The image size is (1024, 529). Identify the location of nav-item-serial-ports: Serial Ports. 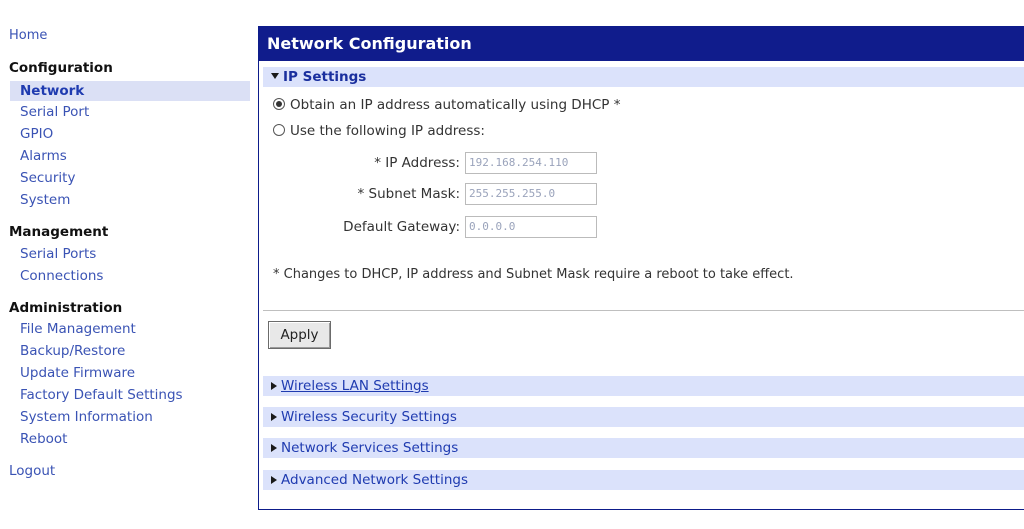
(58, 254).